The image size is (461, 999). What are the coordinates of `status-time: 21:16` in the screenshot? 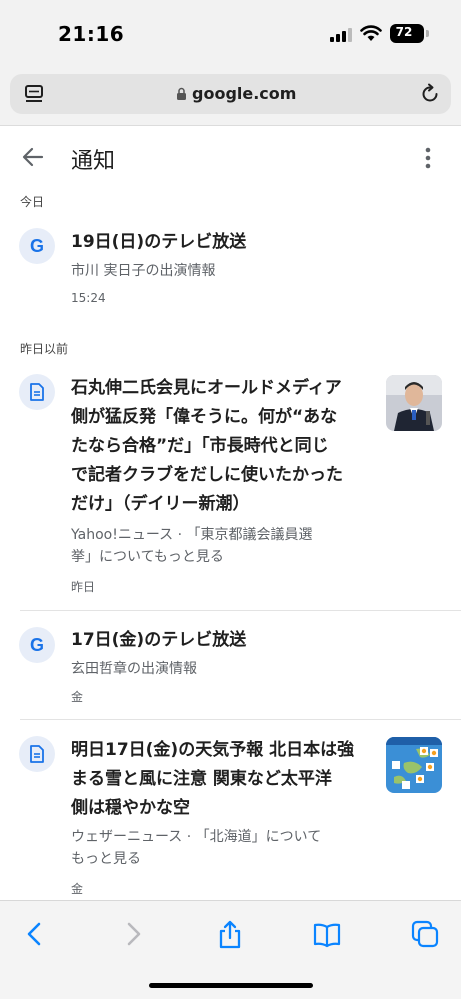 It's located at (91, 34).